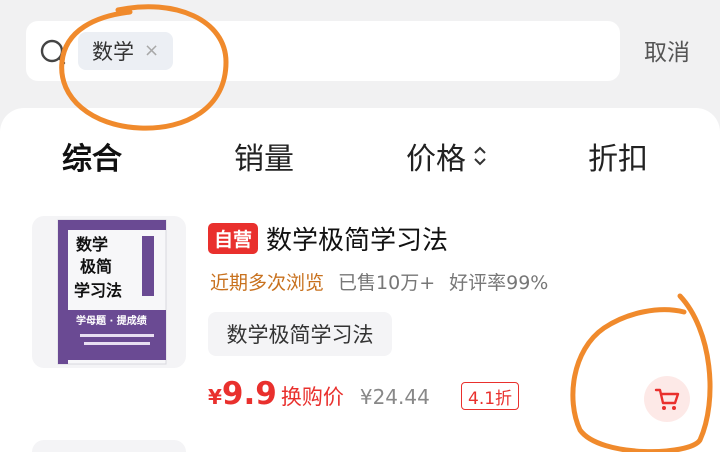 The image size is (720, 452). I want to click on next-product-image, so click(109, 446).